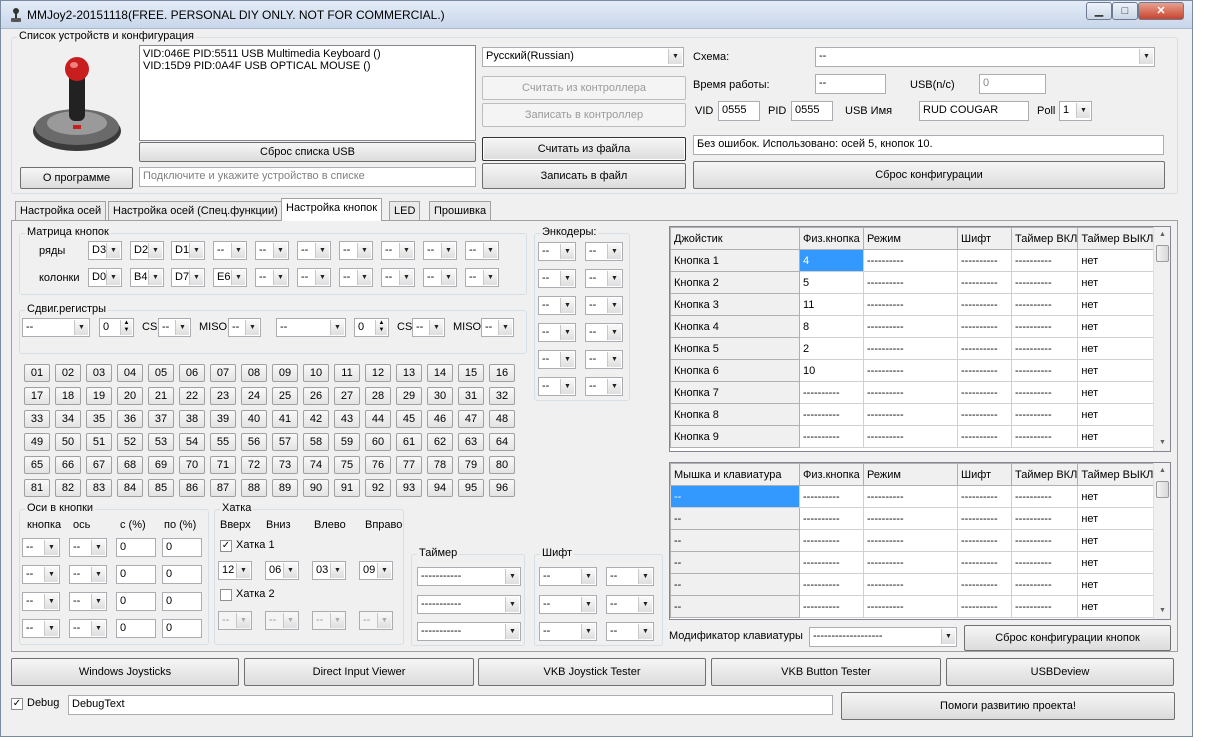  I want to click on button-number-43: 43, so click(347, 419).